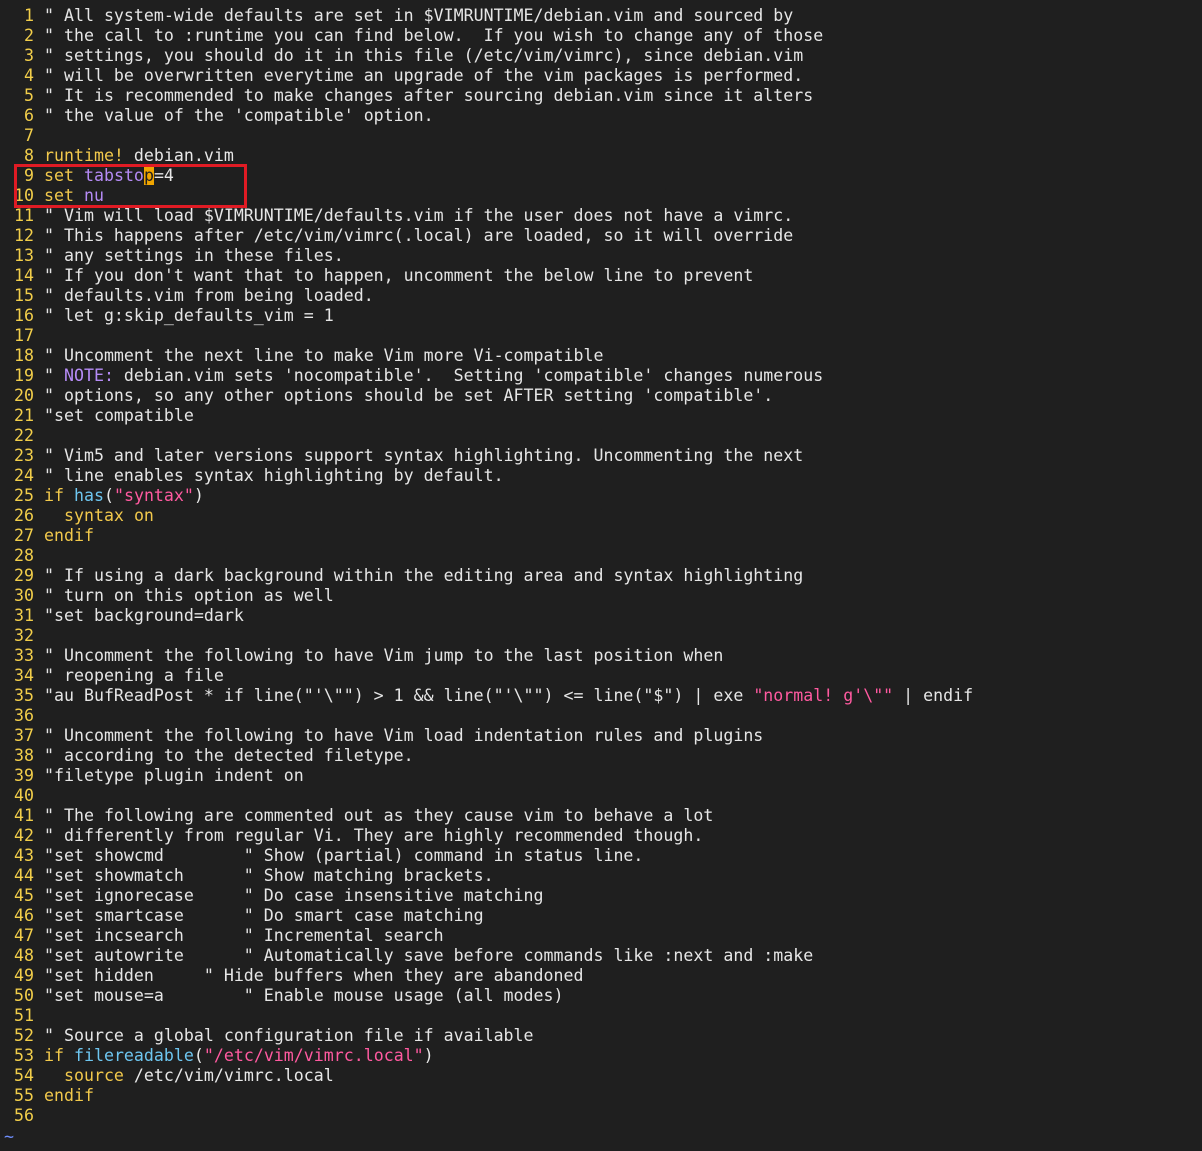 The image size is (1202, 1151). What do you see at coordinates (601, 136) in the screenshot?
I see `code-line: 7` at bounding box center [601, 136].